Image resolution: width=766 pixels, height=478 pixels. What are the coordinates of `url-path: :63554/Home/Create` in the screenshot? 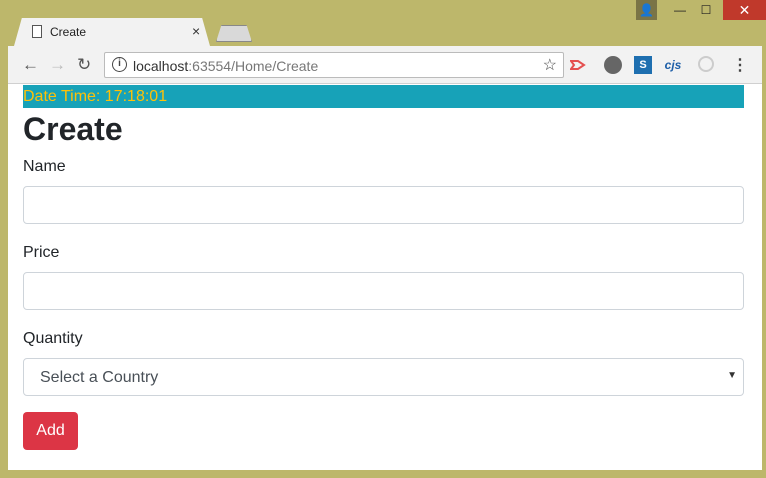 It's located at (253, 66).